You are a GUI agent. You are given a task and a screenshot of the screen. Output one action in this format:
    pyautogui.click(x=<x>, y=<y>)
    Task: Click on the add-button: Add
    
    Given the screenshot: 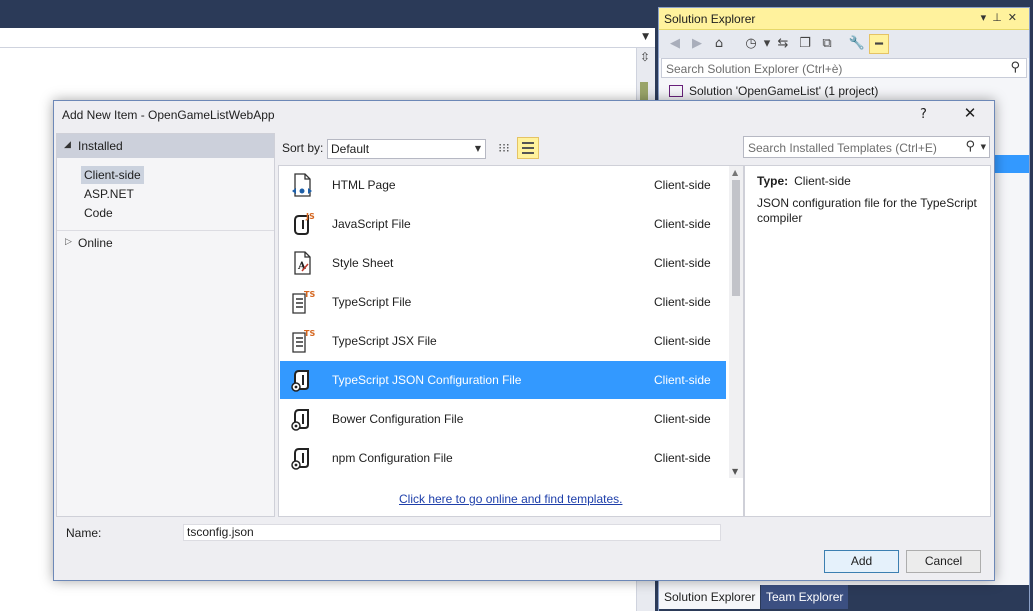 What is the action you would take?
    pyautogui.click(x=861, y=561)
    